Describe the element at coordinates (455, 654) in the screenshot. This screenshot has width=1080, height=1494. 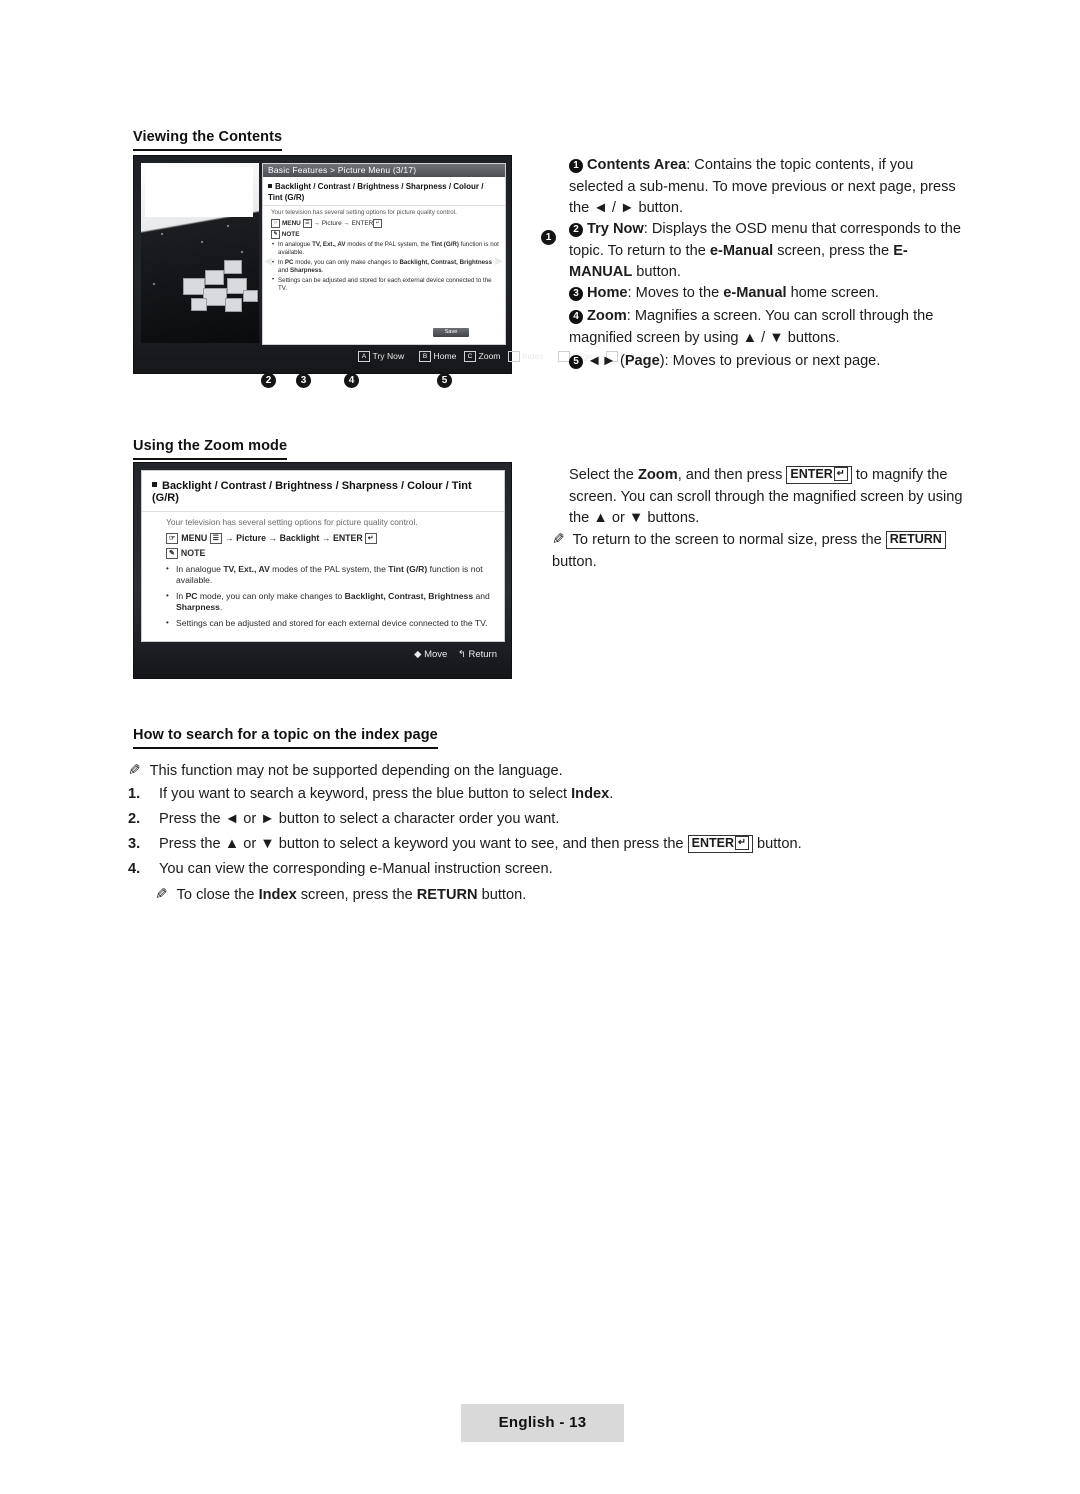
I see `zoom-footer-bar: ◆ Move ↰ Return` at that location.